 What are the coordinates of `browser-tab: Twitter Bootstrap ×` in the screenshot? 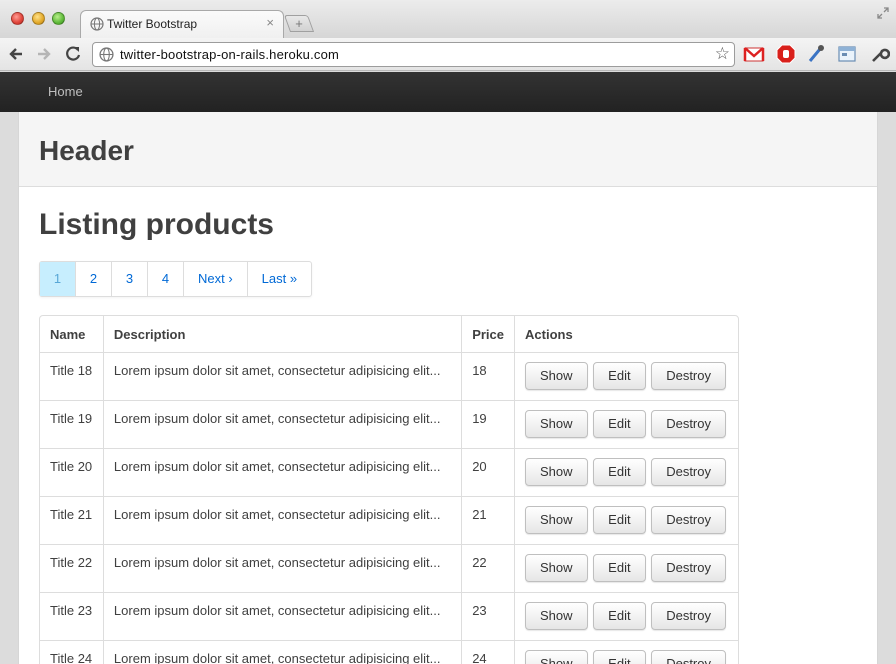 It's located at (182, 24).